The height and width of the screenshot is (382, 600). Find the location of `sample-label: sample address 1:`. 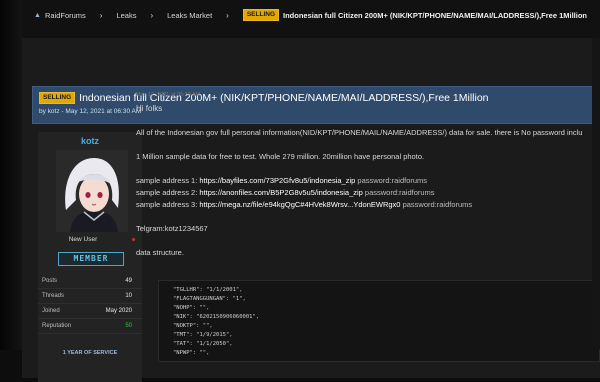

sample-label: sample address 1: is located at coordinates (167, 180).